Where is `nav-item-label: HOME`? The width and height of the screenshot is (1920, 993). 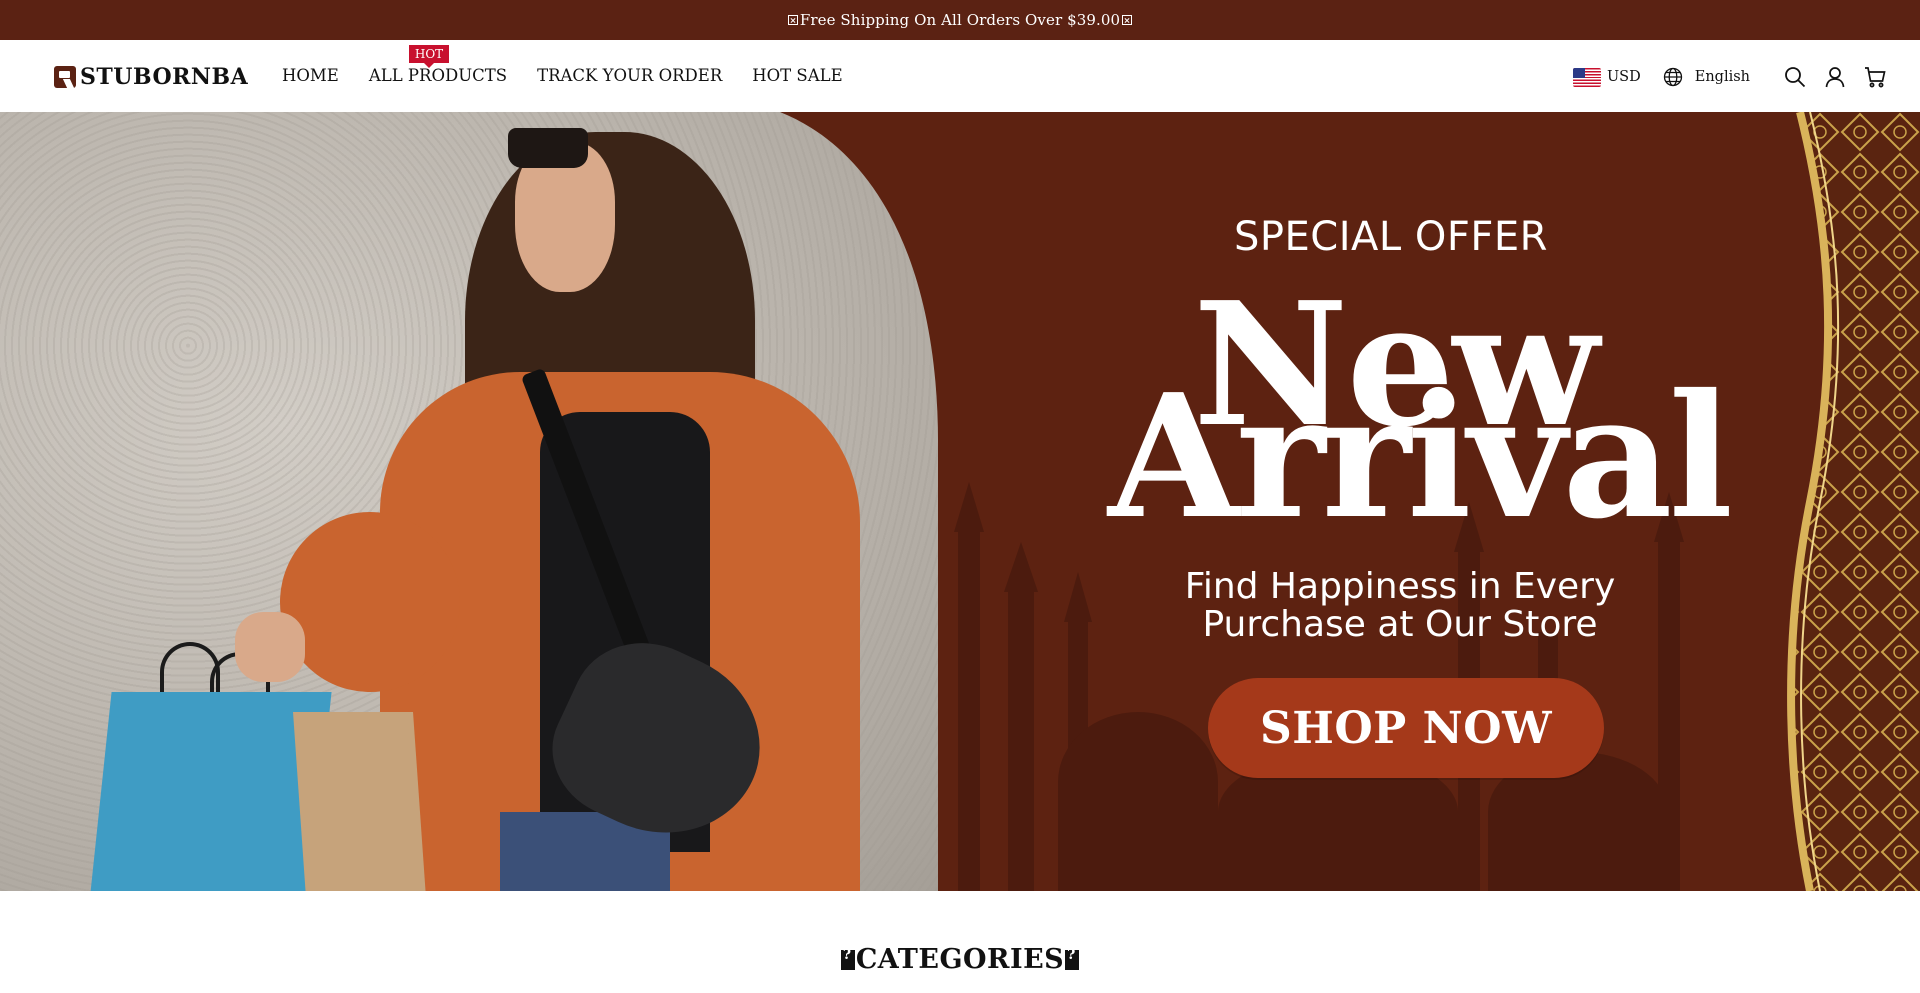
nav-item-label: HOME is located at coordinates (310, 75).